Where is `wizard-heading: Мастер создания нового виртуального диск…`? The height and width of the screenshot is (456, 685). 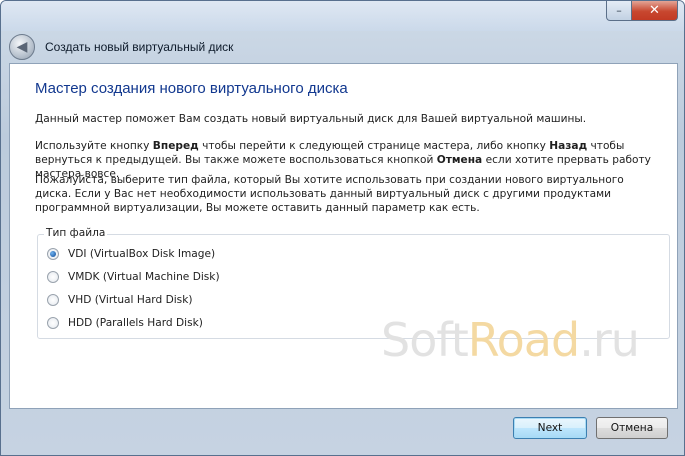
wizard-heading: Мастер создания нового виртуального диск… is located at coordinates (191, 88).